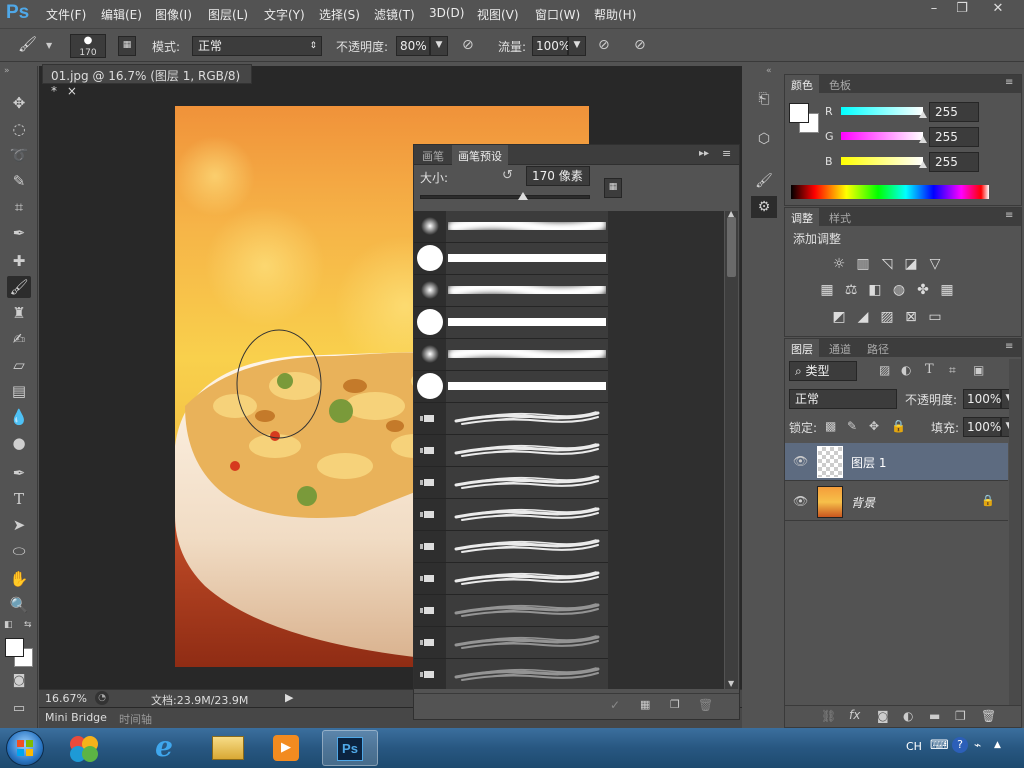  I want to click on help-icon: ?, so click(960, 745).